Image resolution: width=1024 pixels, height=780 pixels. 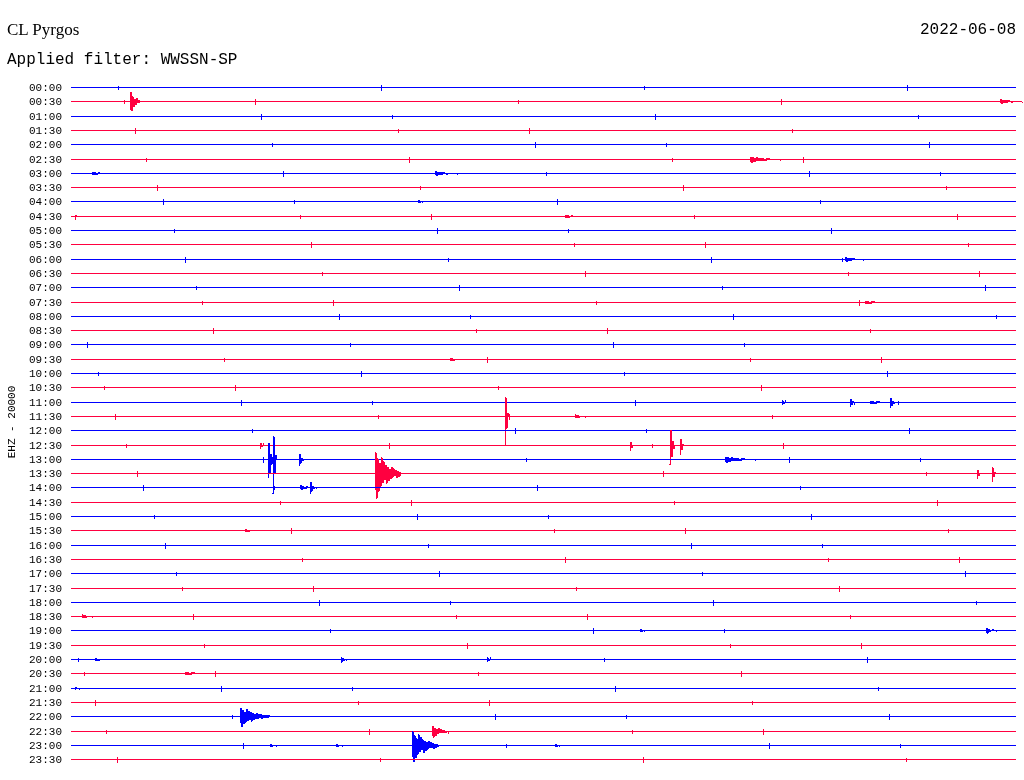 What do you see at coordinates (45, 631) in the screenshot?
I see `time-label: 19:00` at bounding box center [45, 631].